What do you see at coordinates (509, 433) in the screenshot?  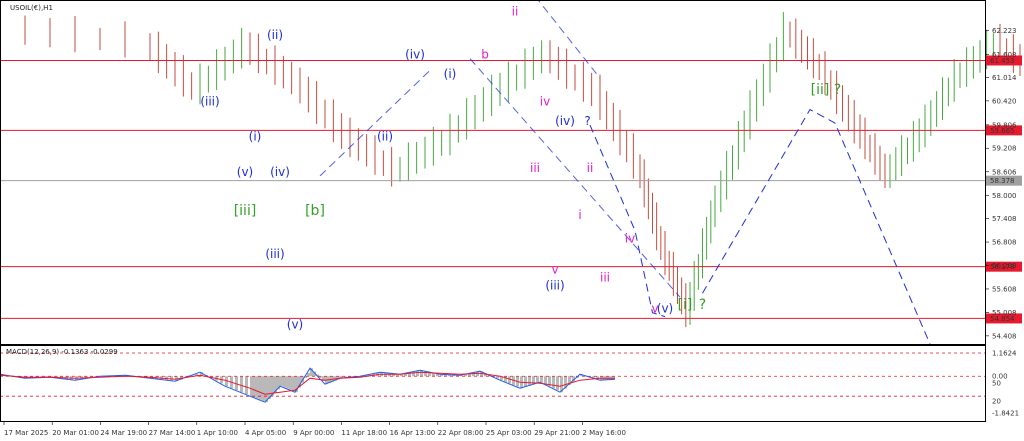 I see `x-tick-label: 25 Apr 03:00` at bounding box center [509, 433].